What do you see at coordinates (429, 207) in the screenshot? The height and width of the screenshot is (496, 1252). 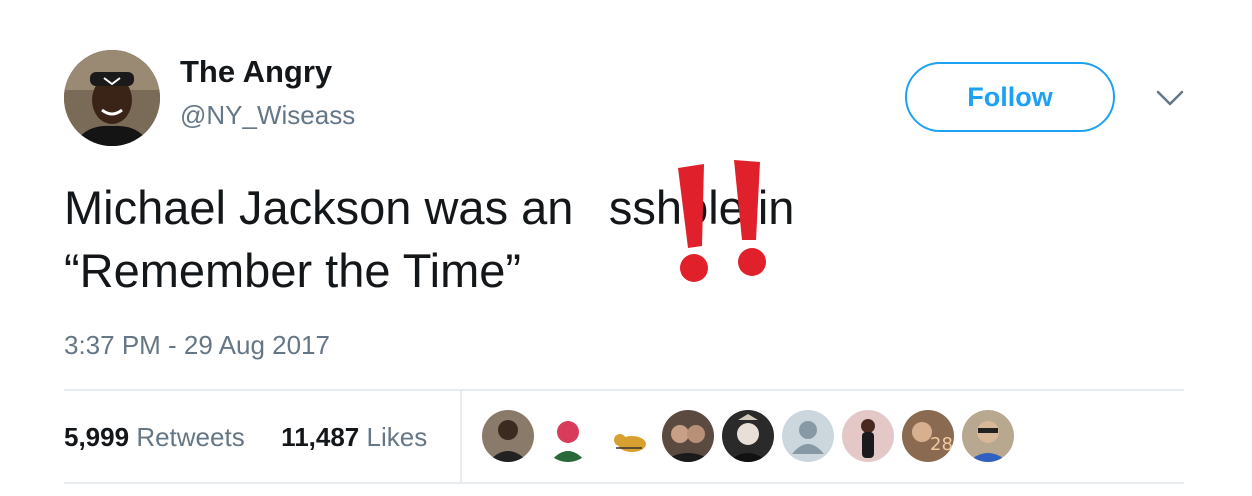 I see `tweet-text-line-1: Michael Jackson was an sshole in` at bounding box center [429, 207].